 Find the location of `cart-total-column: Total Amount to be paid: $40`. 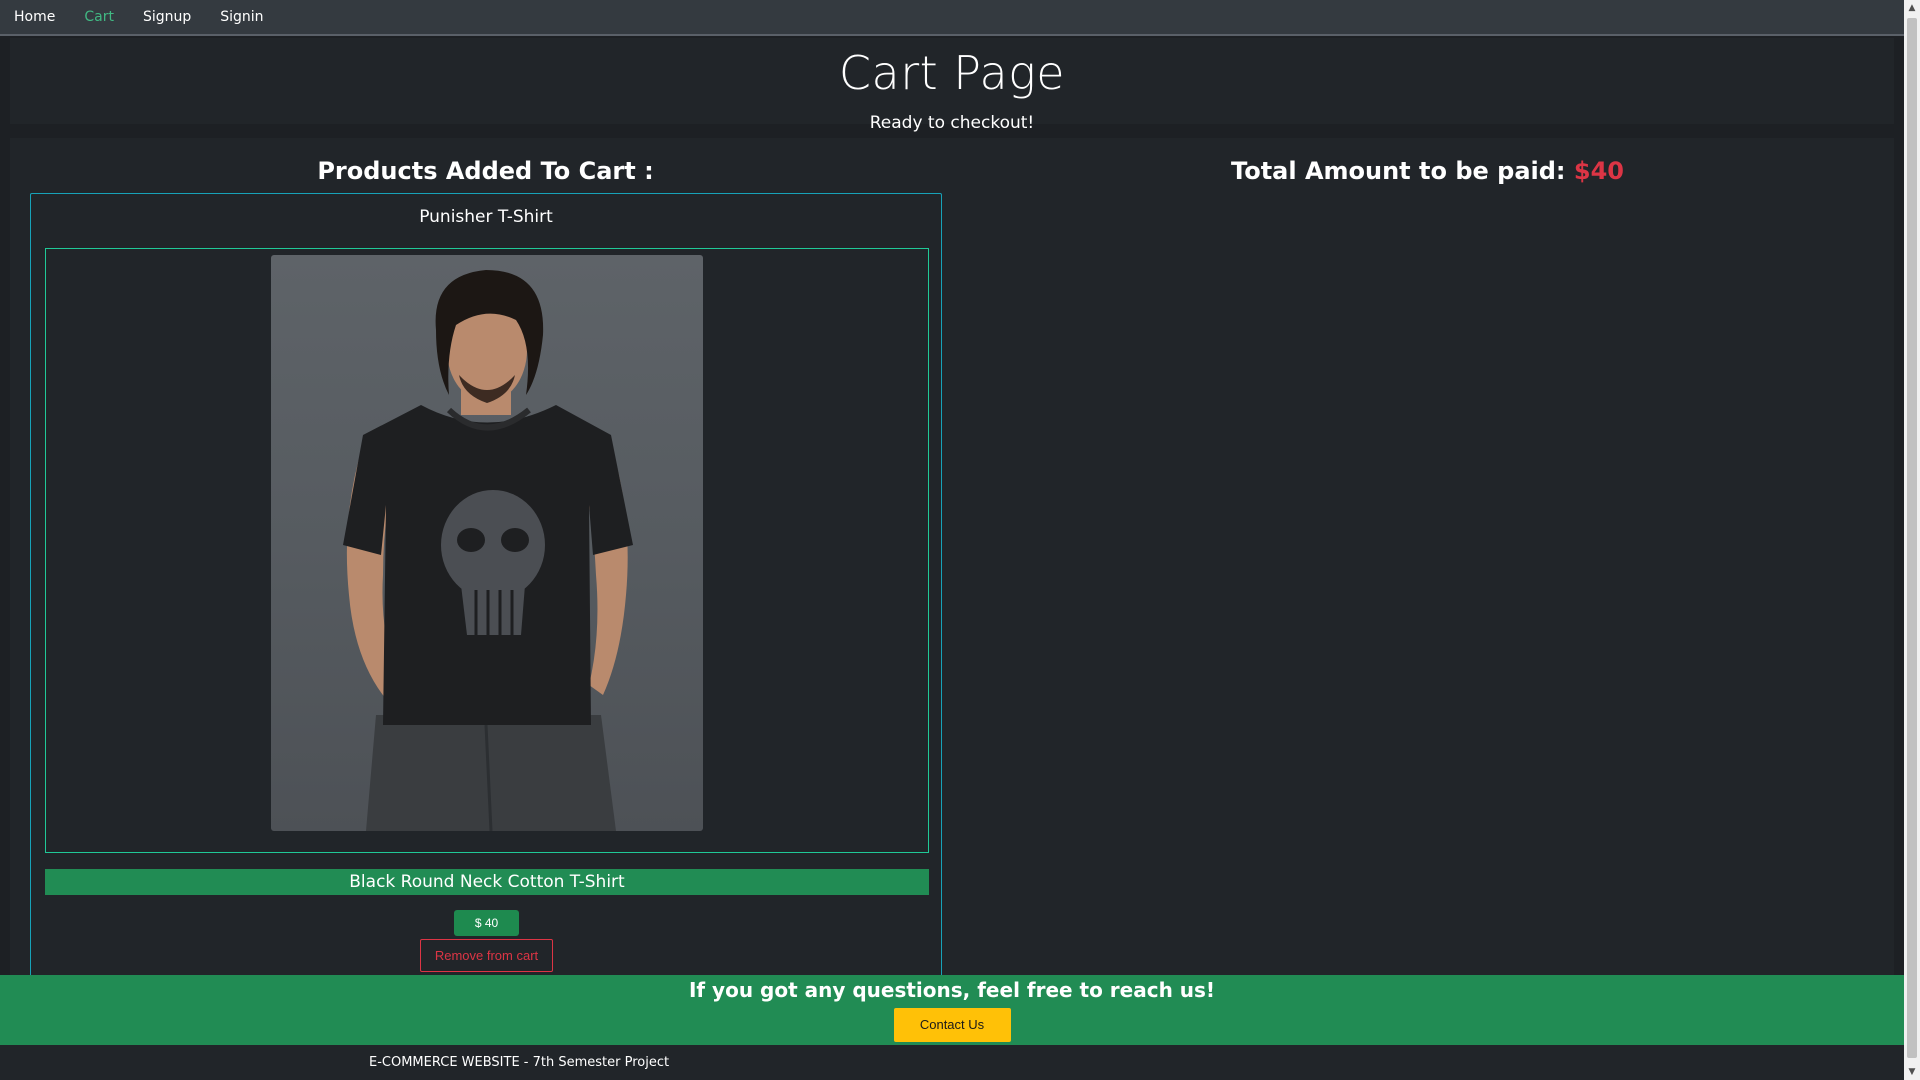

cart-total-column: Total Amount to be paid: $40 is located at coordinates (1427, 162).